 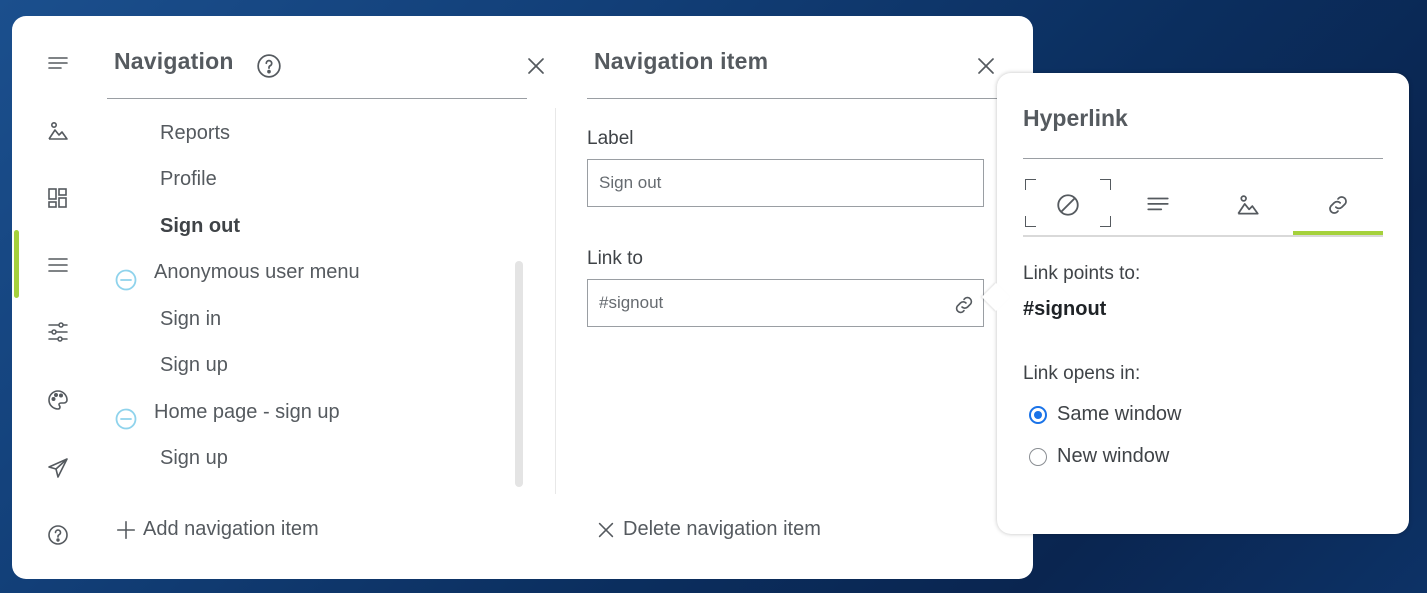 I want to click on radio-same-window: Same window, so click(x=1105, y=414).